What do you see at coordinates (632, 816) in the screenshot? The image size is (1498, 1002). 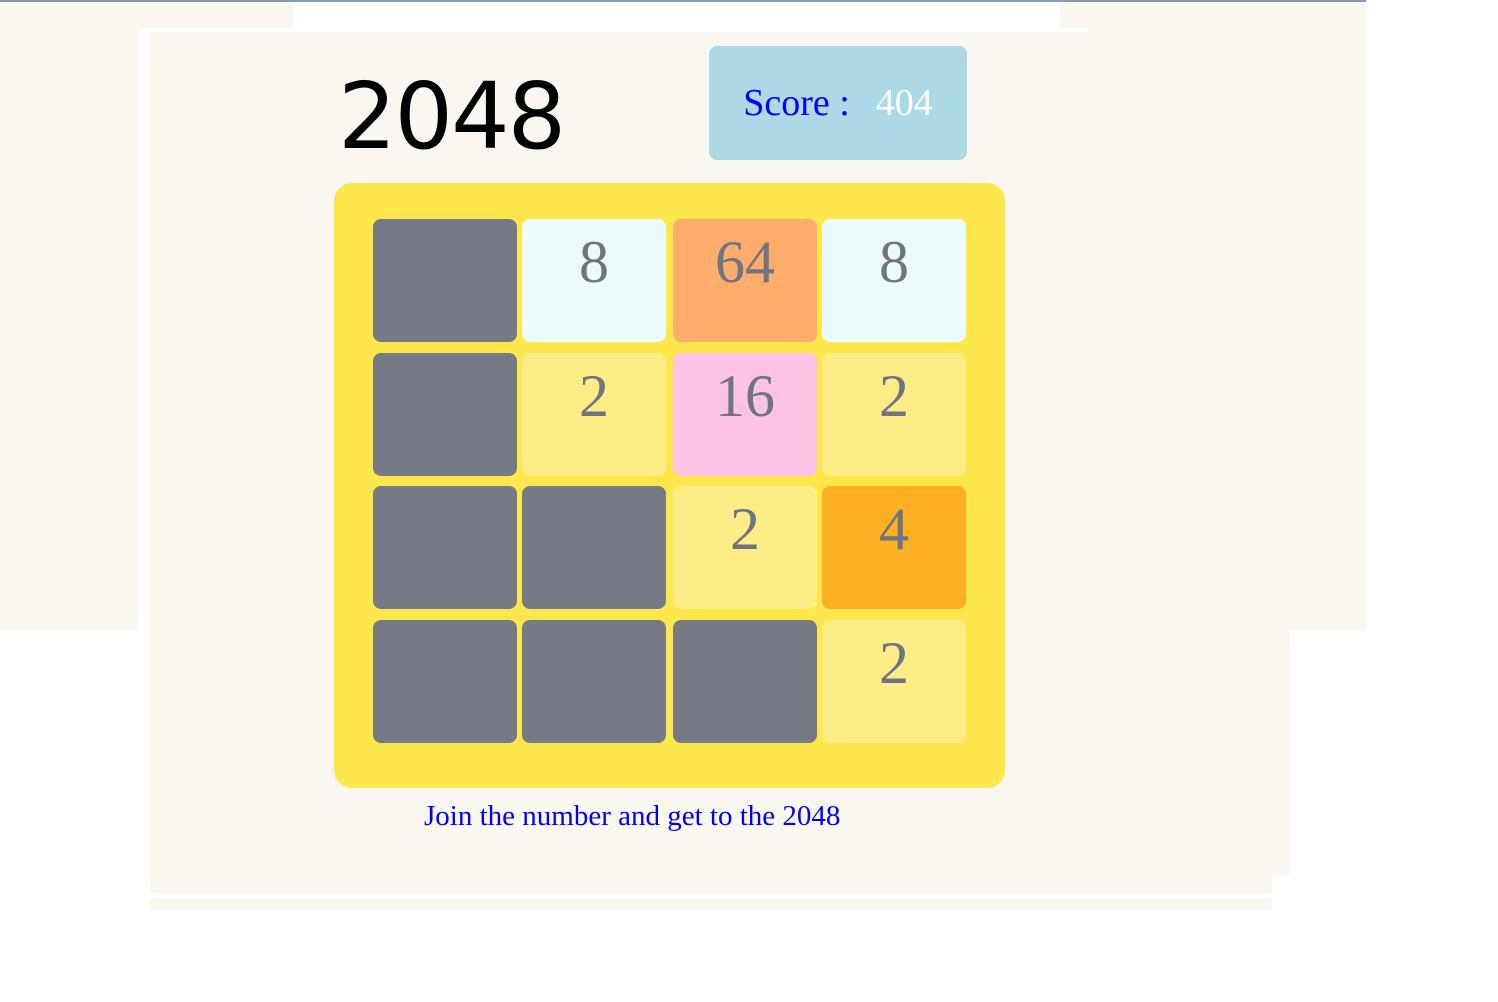 I see `instruction-text: Join the number and get to the 2048` at bounding box center [632, 816].